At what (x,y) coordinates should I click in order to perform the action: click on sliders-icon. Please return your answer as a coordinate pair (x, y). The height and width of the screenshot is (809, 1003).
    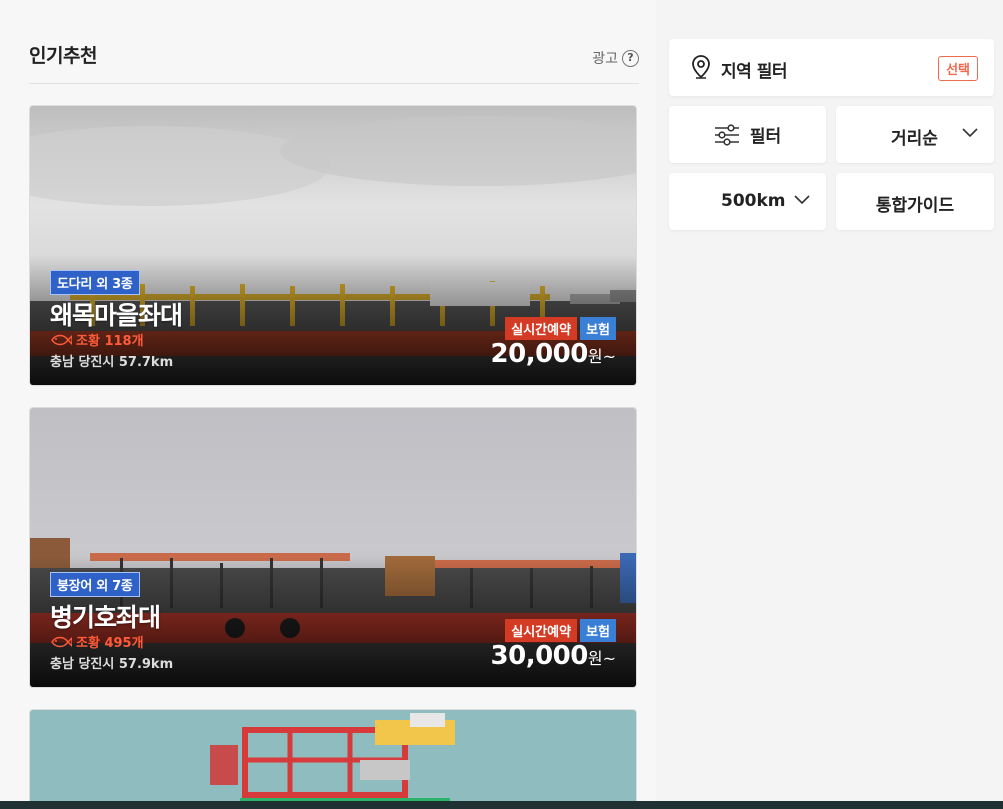
    Looking at the image, I should click on (726, 134).